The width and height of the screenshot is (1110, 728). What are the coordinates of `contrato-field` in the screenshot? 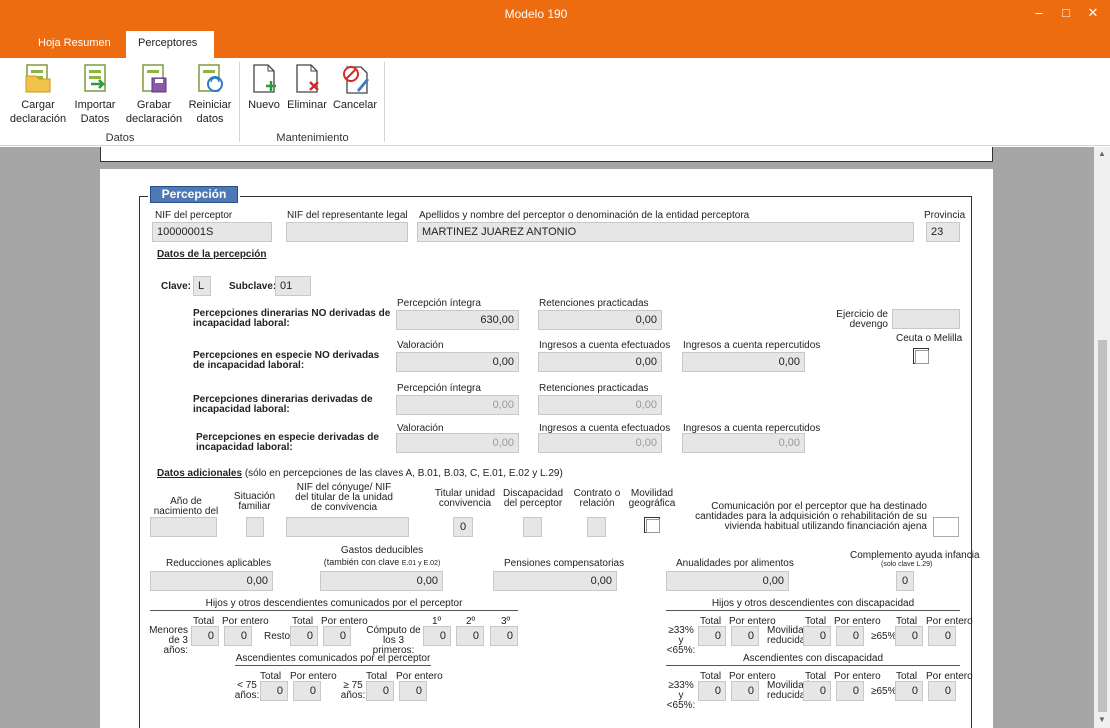 It's located at (596, 527).